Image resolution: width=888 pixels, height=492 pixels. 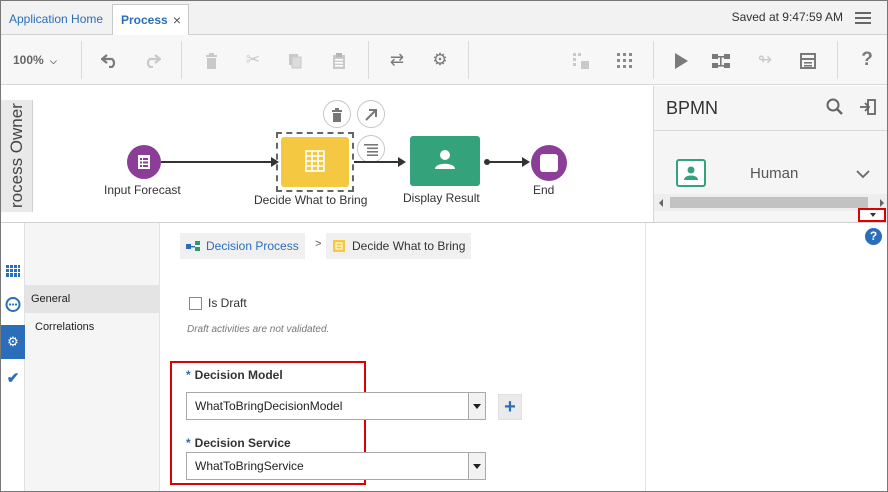 I want to click on end-event, so click(x=549, y=163).